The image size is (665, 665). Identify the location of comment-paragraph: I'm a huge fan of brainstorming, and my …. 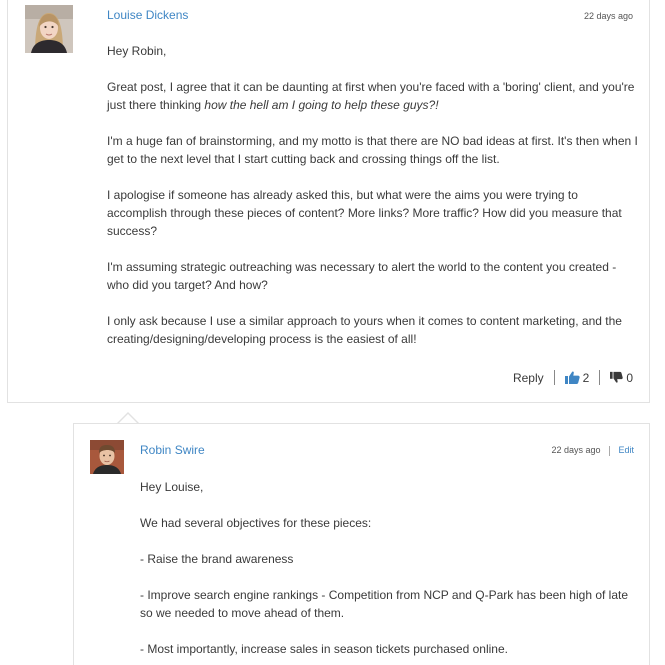
(372, 150).